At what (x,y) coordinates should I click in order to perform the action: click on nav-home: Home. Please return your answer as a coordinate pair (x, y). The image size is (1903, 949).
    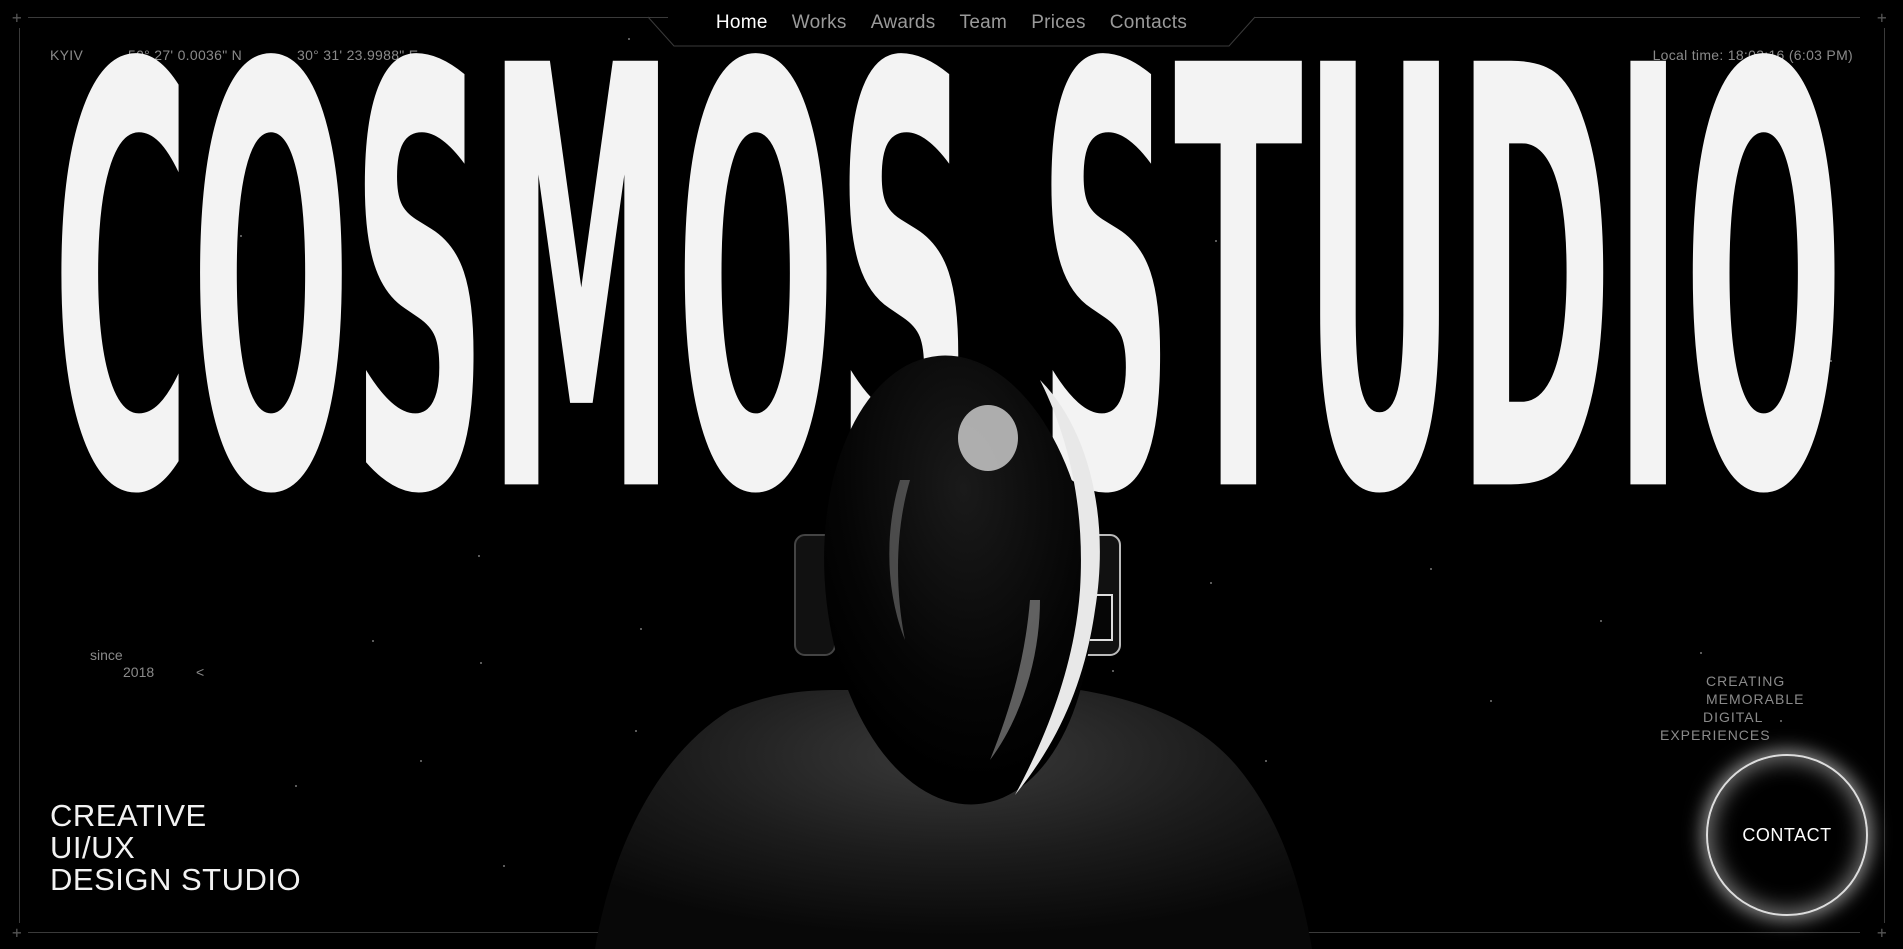
    Looking at the image, I should click on (742, 23).